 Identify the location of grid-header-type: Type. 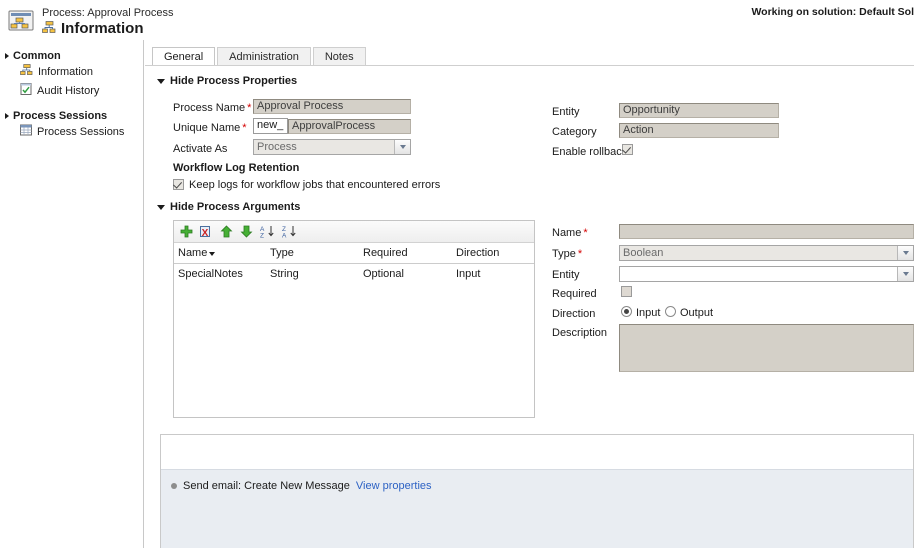
(312, 253).